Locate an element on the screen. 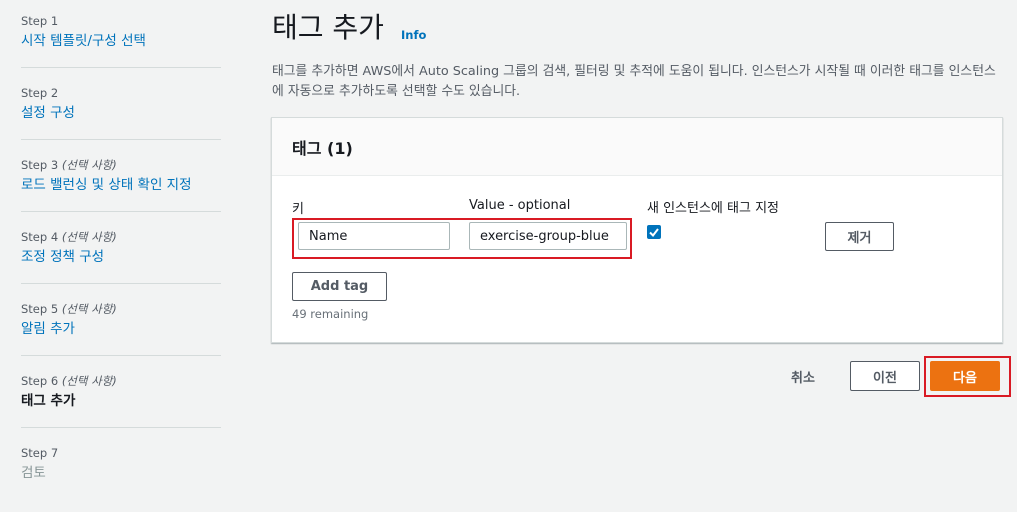  add-tag-button: Add tag is located at coordinates (339, 286).